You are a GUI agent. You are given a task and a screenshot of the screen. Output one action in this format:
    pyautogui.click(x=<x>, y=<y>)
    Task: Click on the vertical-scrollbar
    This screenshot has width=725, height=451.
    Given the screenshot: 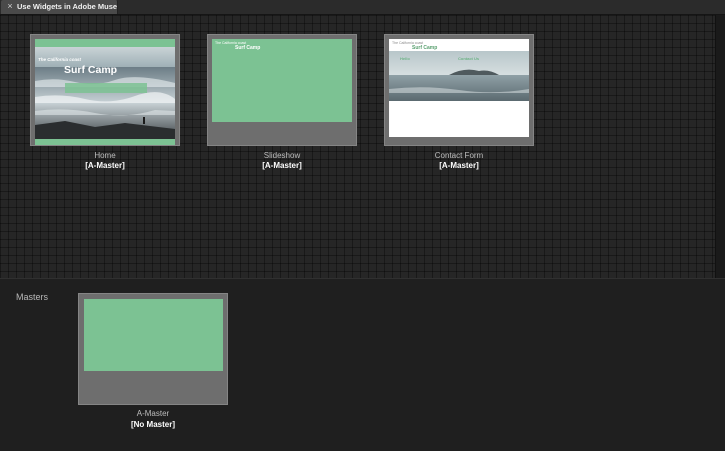 What is the action you would take?
    pyautogui.click(x=720, y=146)
    